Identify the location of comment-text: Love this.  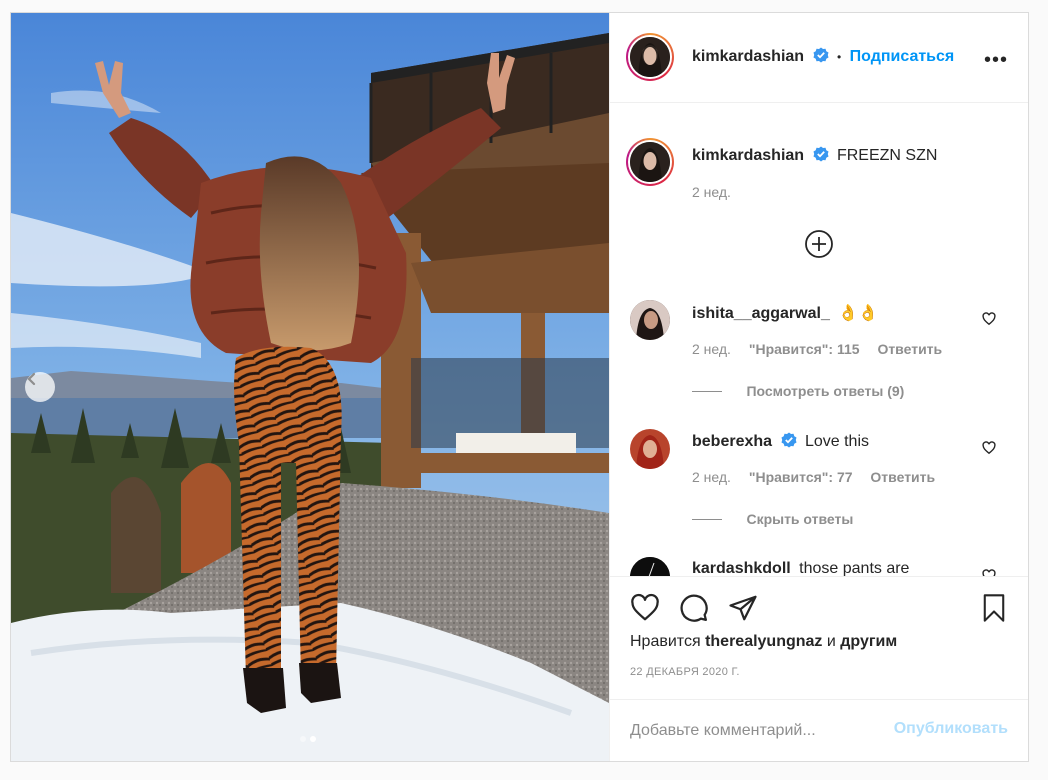
(836, 441).